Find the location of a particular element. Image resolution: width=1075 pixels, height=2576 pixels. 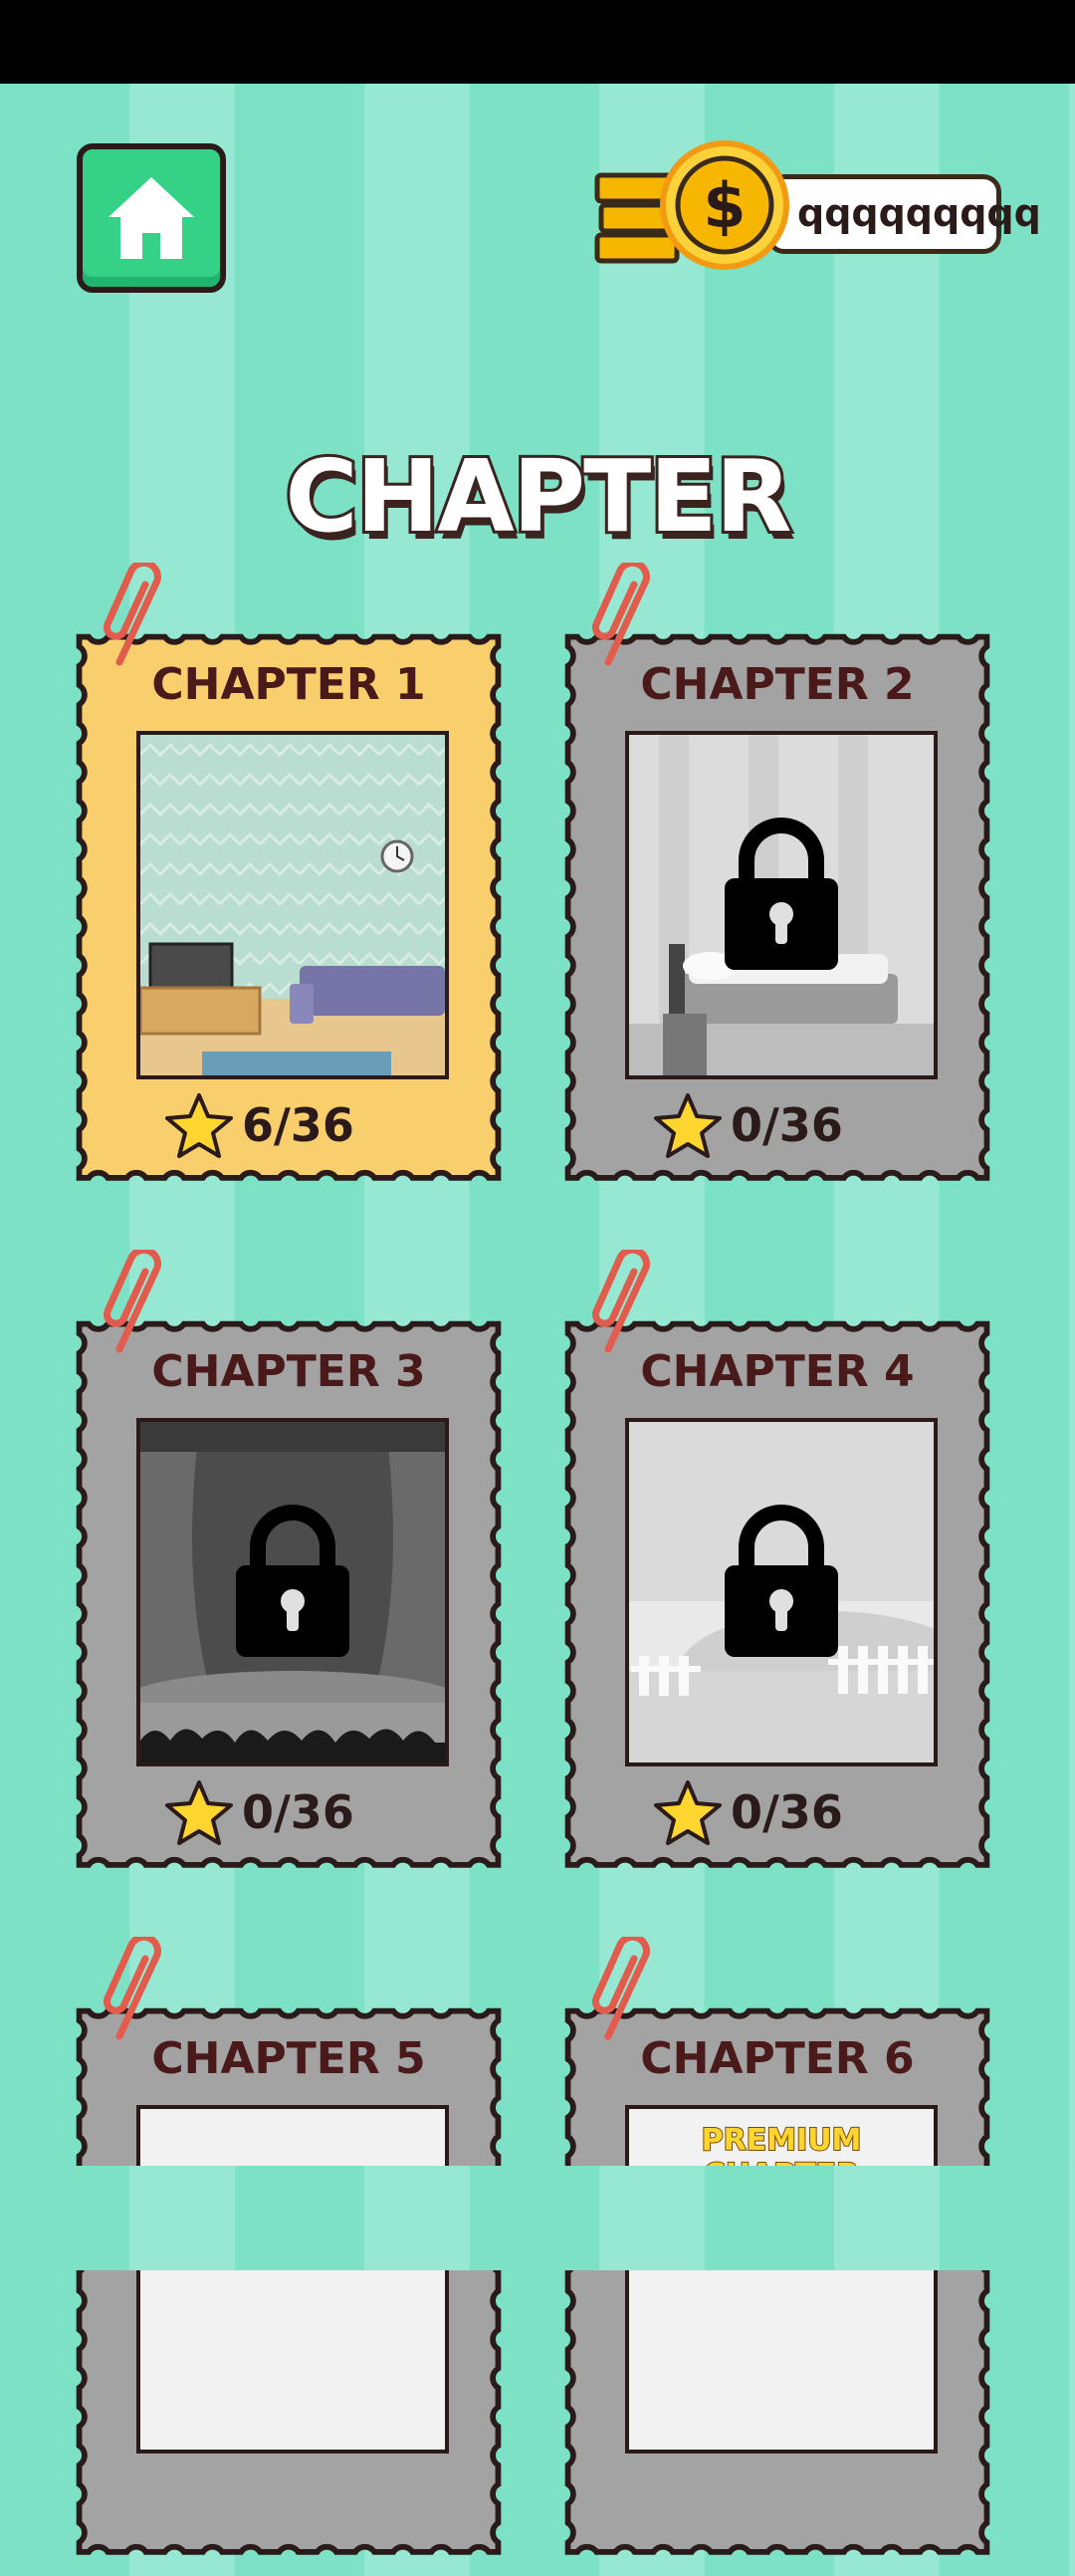

living-room-image is located at coordinates (292, 905).